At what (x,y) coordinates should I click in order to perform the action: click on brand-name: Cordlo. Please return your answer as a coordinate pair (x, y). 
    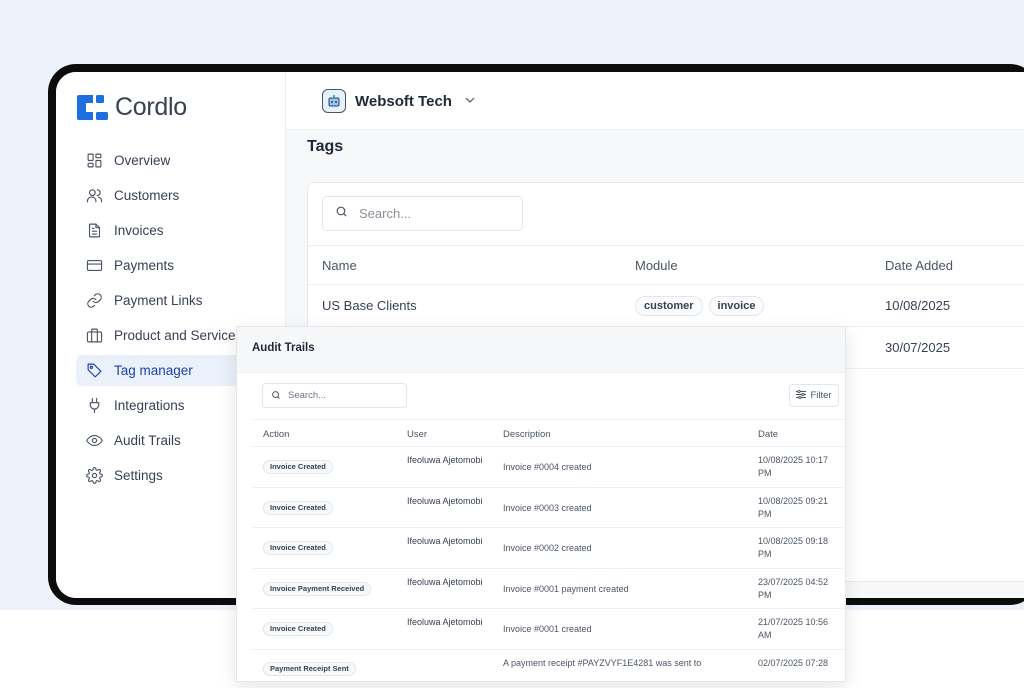
    Looking at the image, I should click on (151, 107).